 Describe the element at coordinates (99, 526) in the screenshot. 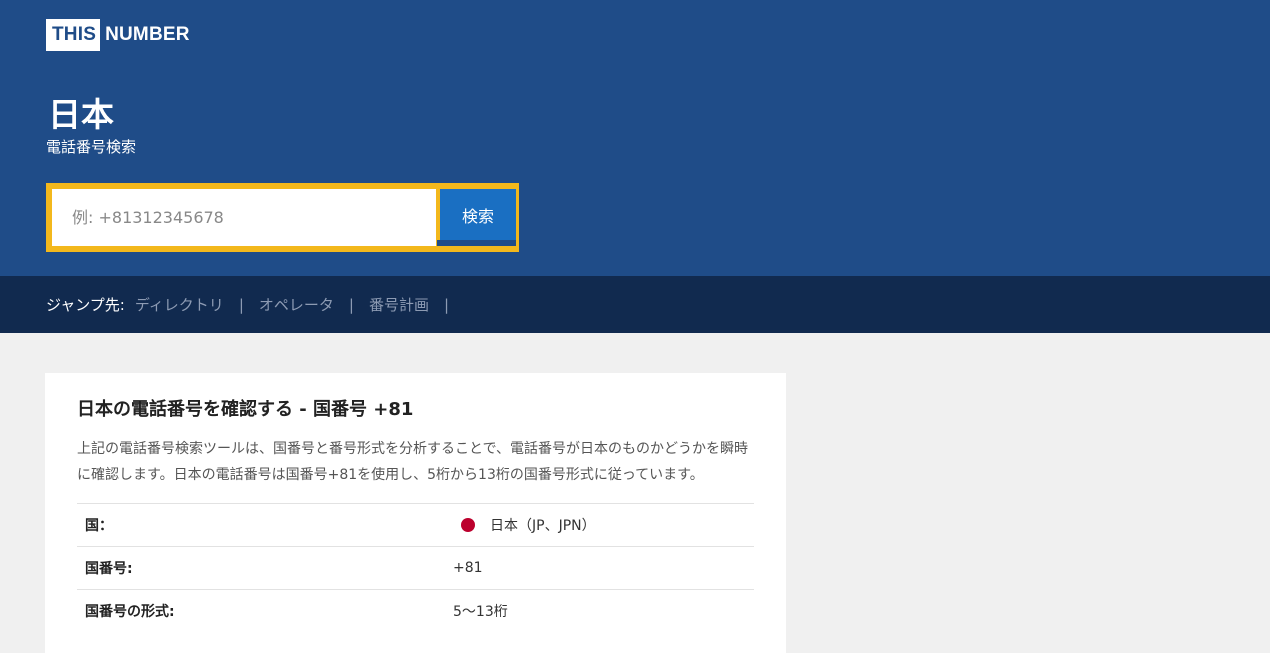

I see `row-key: 国：` at that location.